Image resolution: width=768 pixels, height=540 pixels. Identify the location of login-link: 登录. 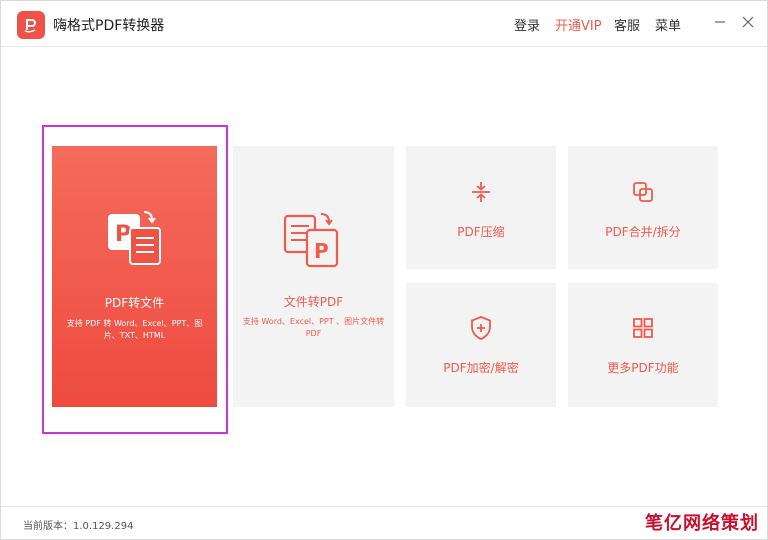
(527, 24).